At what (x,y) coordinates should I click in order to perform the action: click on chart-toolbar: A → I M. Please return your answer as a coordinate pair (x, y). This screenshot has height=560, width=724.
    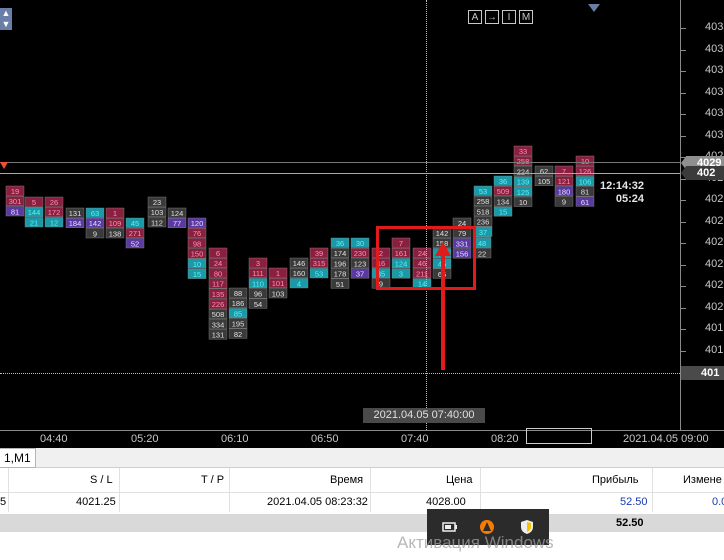
    Looking at the image, I should click on (500, 17).